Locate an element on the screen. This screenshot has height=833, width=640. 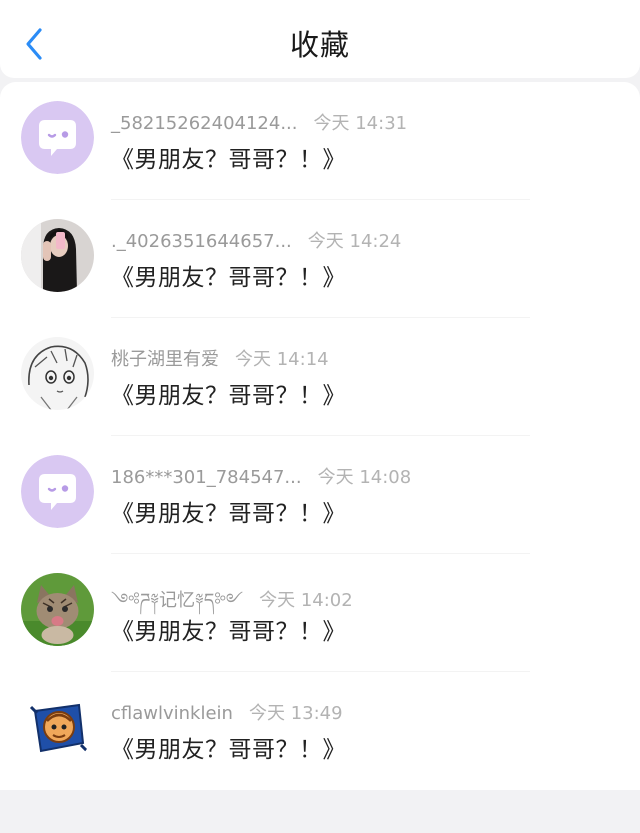
list-item: ༺ཌ༈记忆༈ད༻ 今天 14:02 《男朋友？哥哥？！》 is located at coordinates (320, 613).